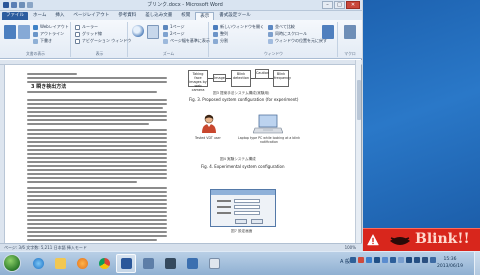 Image resolution: width=480 pixels, height=275 pixels. What do you see at coordinates (90, 26) in the screenshot?
I see `ruler-label: ルーラー` at bounding box center [90, 26].